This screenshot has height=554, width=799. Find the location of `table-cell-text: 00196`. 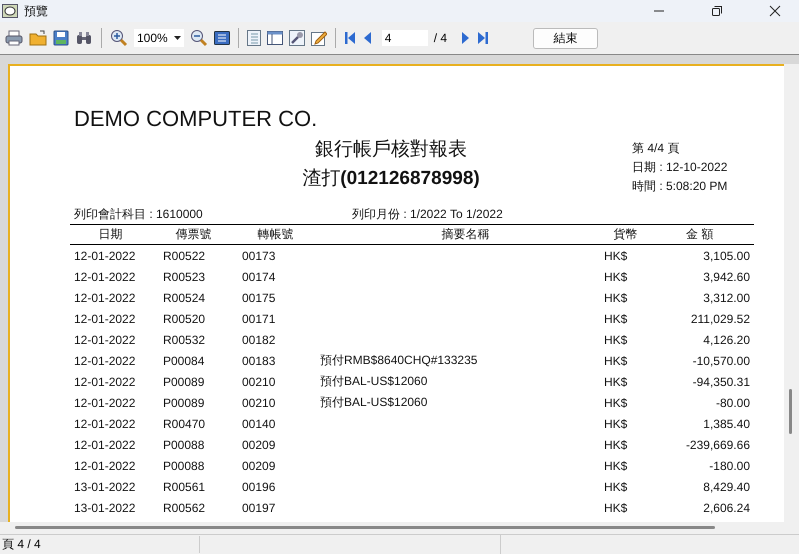

table-cell-text: 00196 is located at coordinates (259, 487).